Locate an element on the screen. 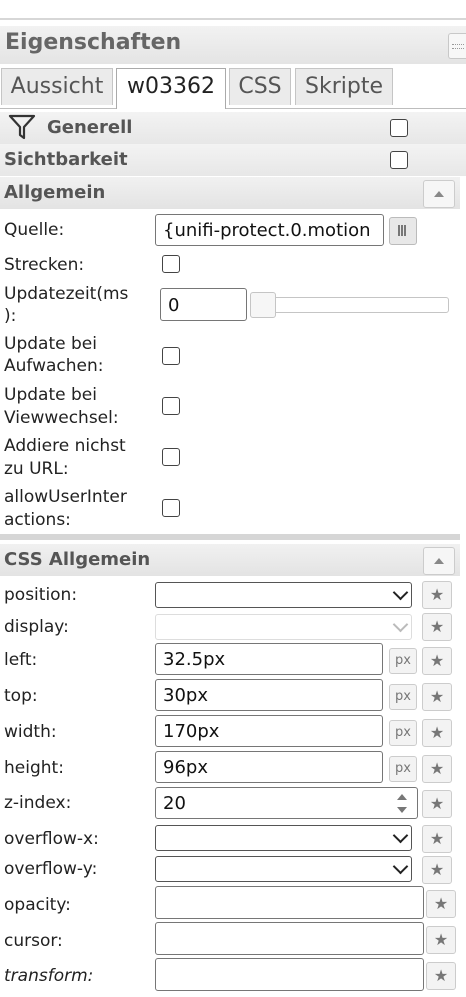 The width and height of the screenshot is (466, 997). tab-css: CSS is located at coordinates (260, 86).